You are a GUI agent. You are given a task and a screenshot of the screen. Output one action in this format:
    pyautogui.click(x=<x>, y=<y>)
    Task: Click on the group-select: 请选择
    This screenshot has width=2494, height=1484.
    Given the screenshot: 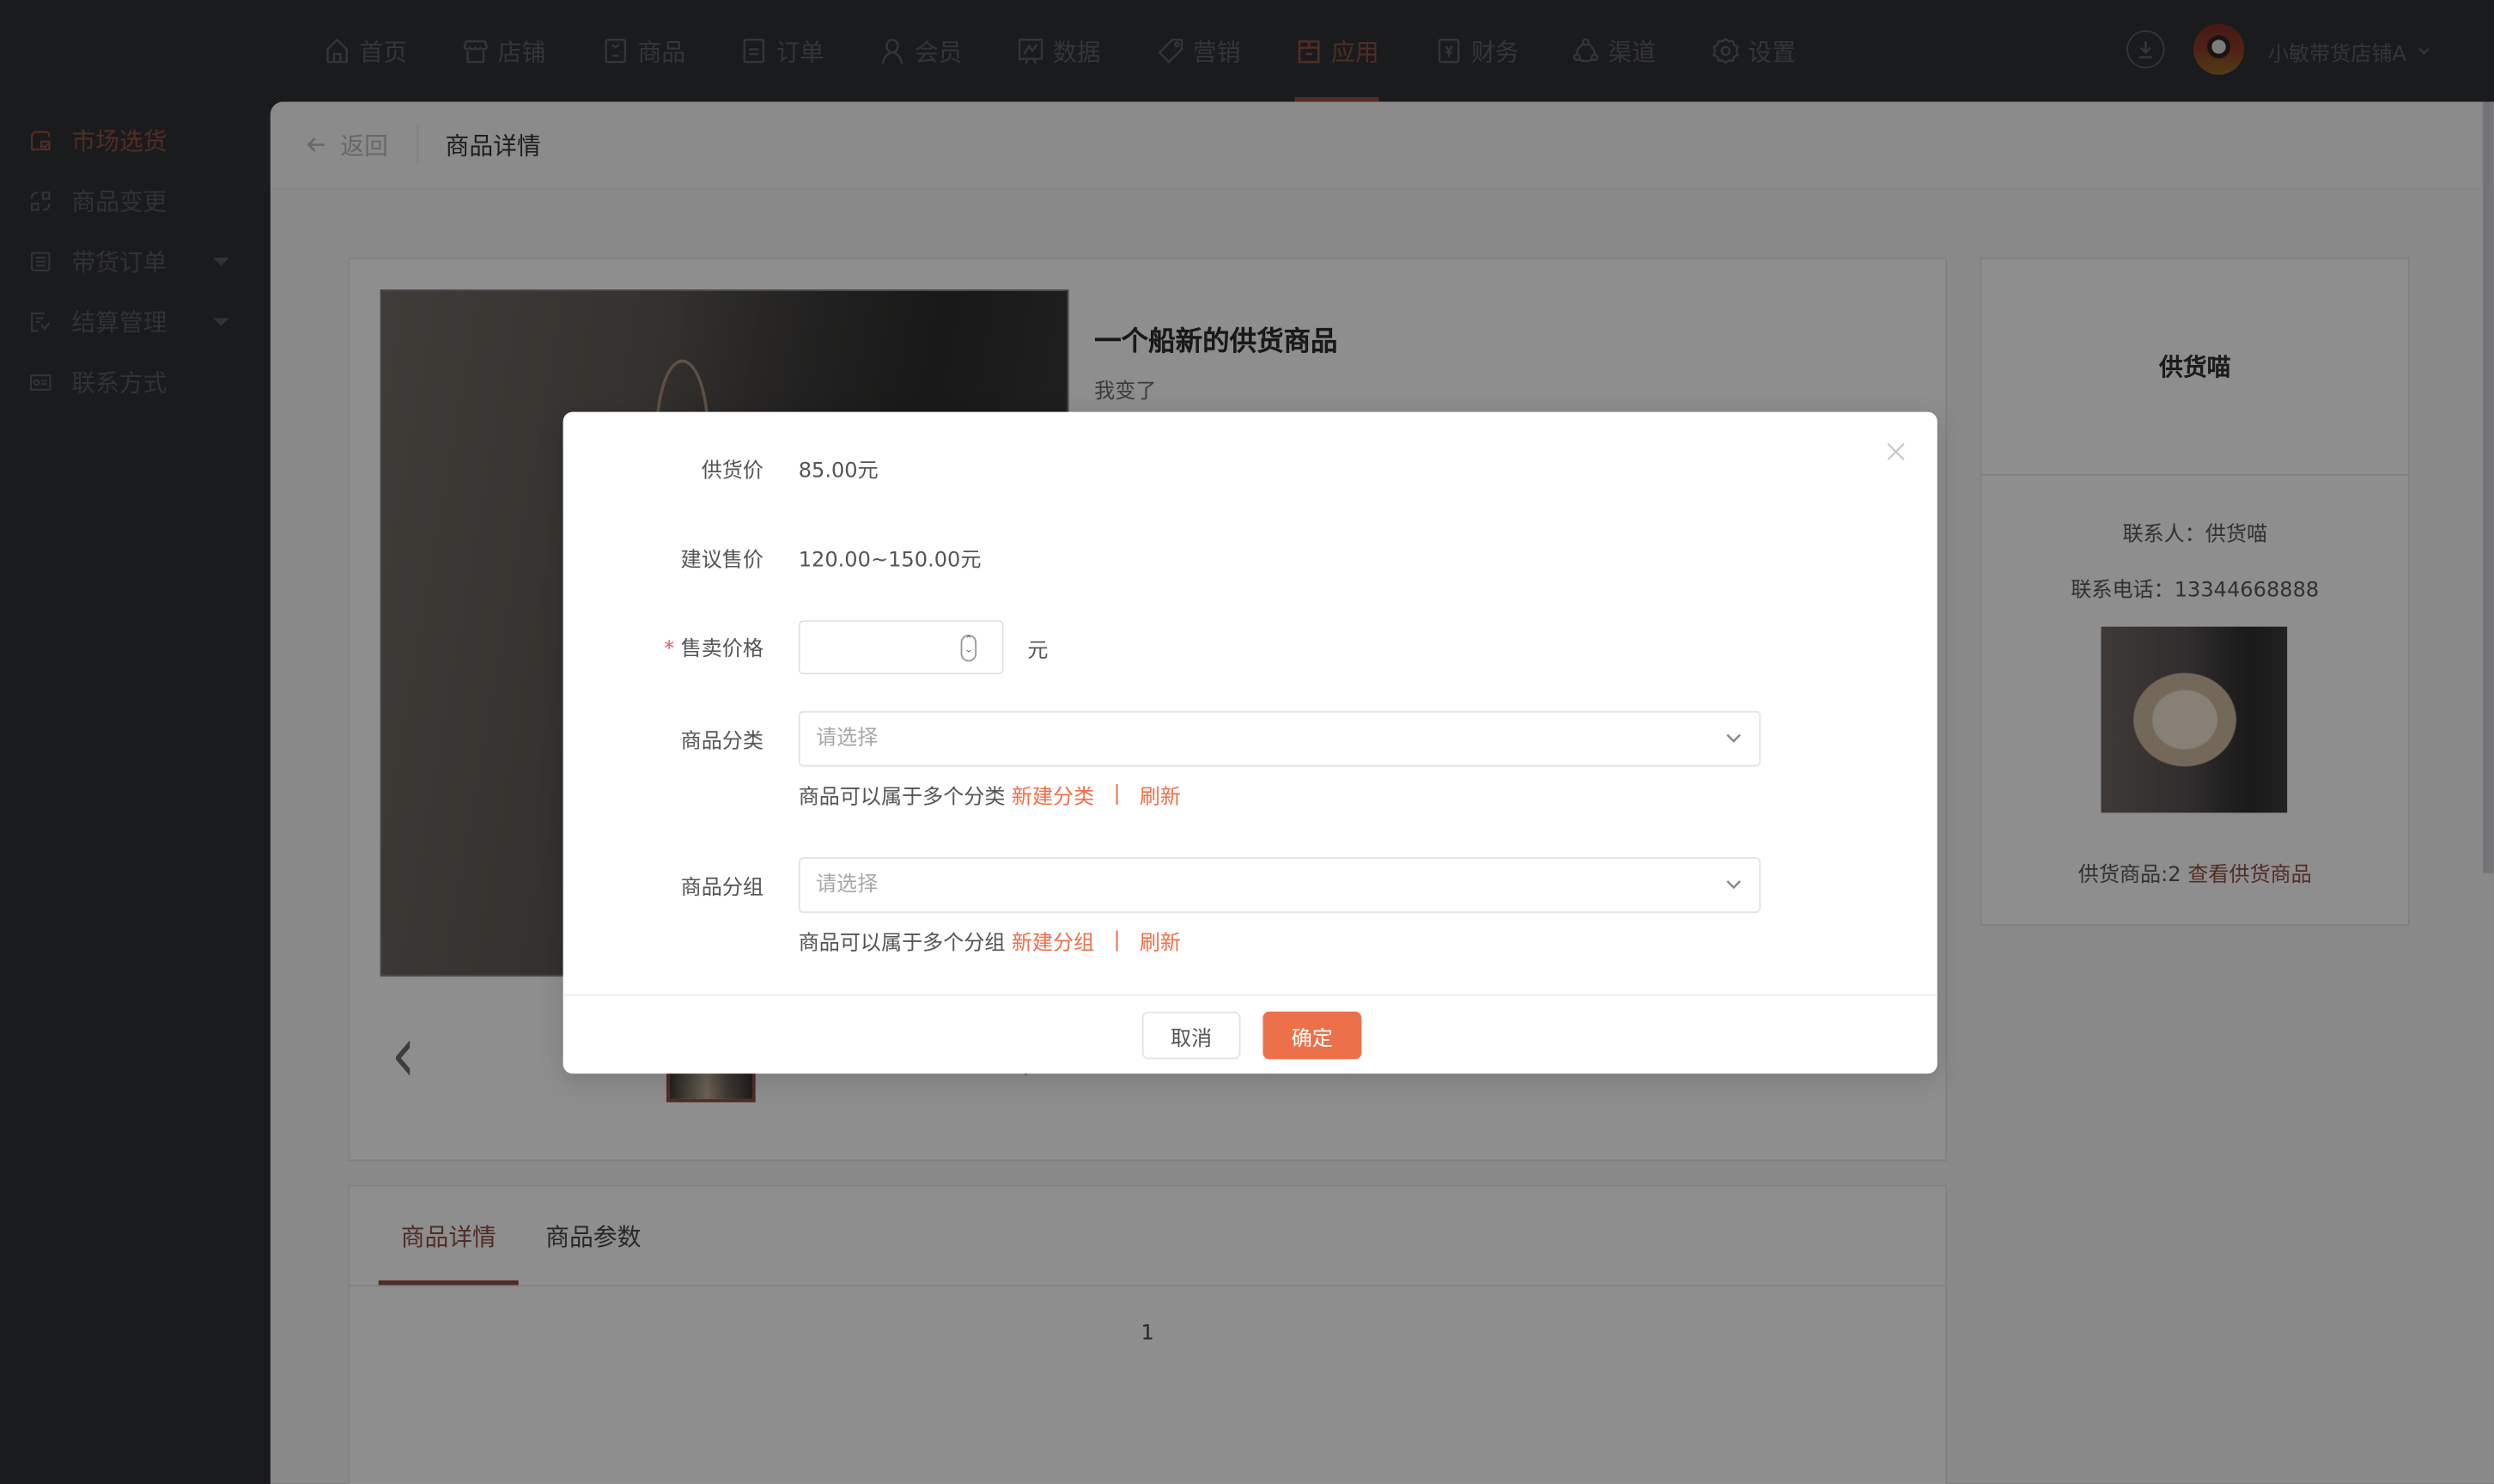 What is the action you would take?
    pyautogui.click(x=1279, y=886)
    